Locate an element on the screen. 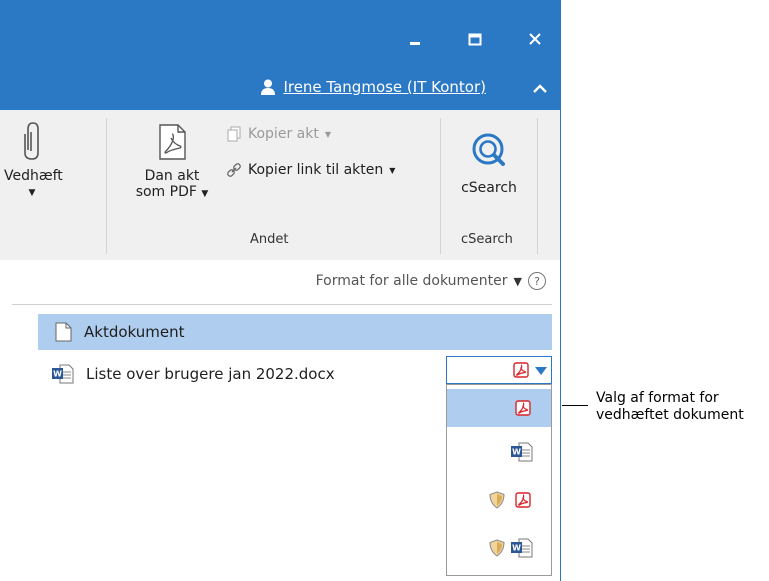  copy-icon is located at coordinates (234, 134).